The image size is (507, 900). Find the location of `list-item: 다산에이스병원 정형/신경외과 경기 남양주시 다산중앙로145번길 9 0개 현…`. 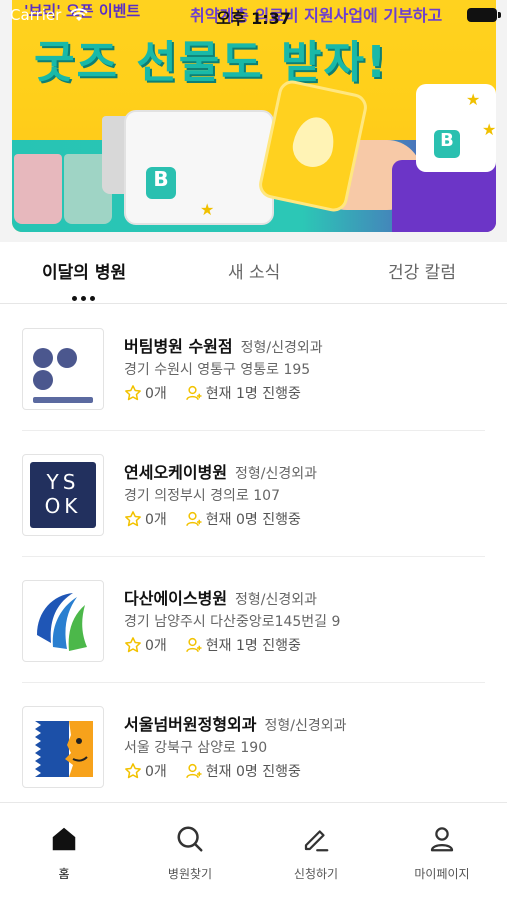

list-item: 다산에이스병원 정형/신경외과 경기 남양주시 다산중앙로145번길 9 0개 현… is located at coordinates (253, 620).